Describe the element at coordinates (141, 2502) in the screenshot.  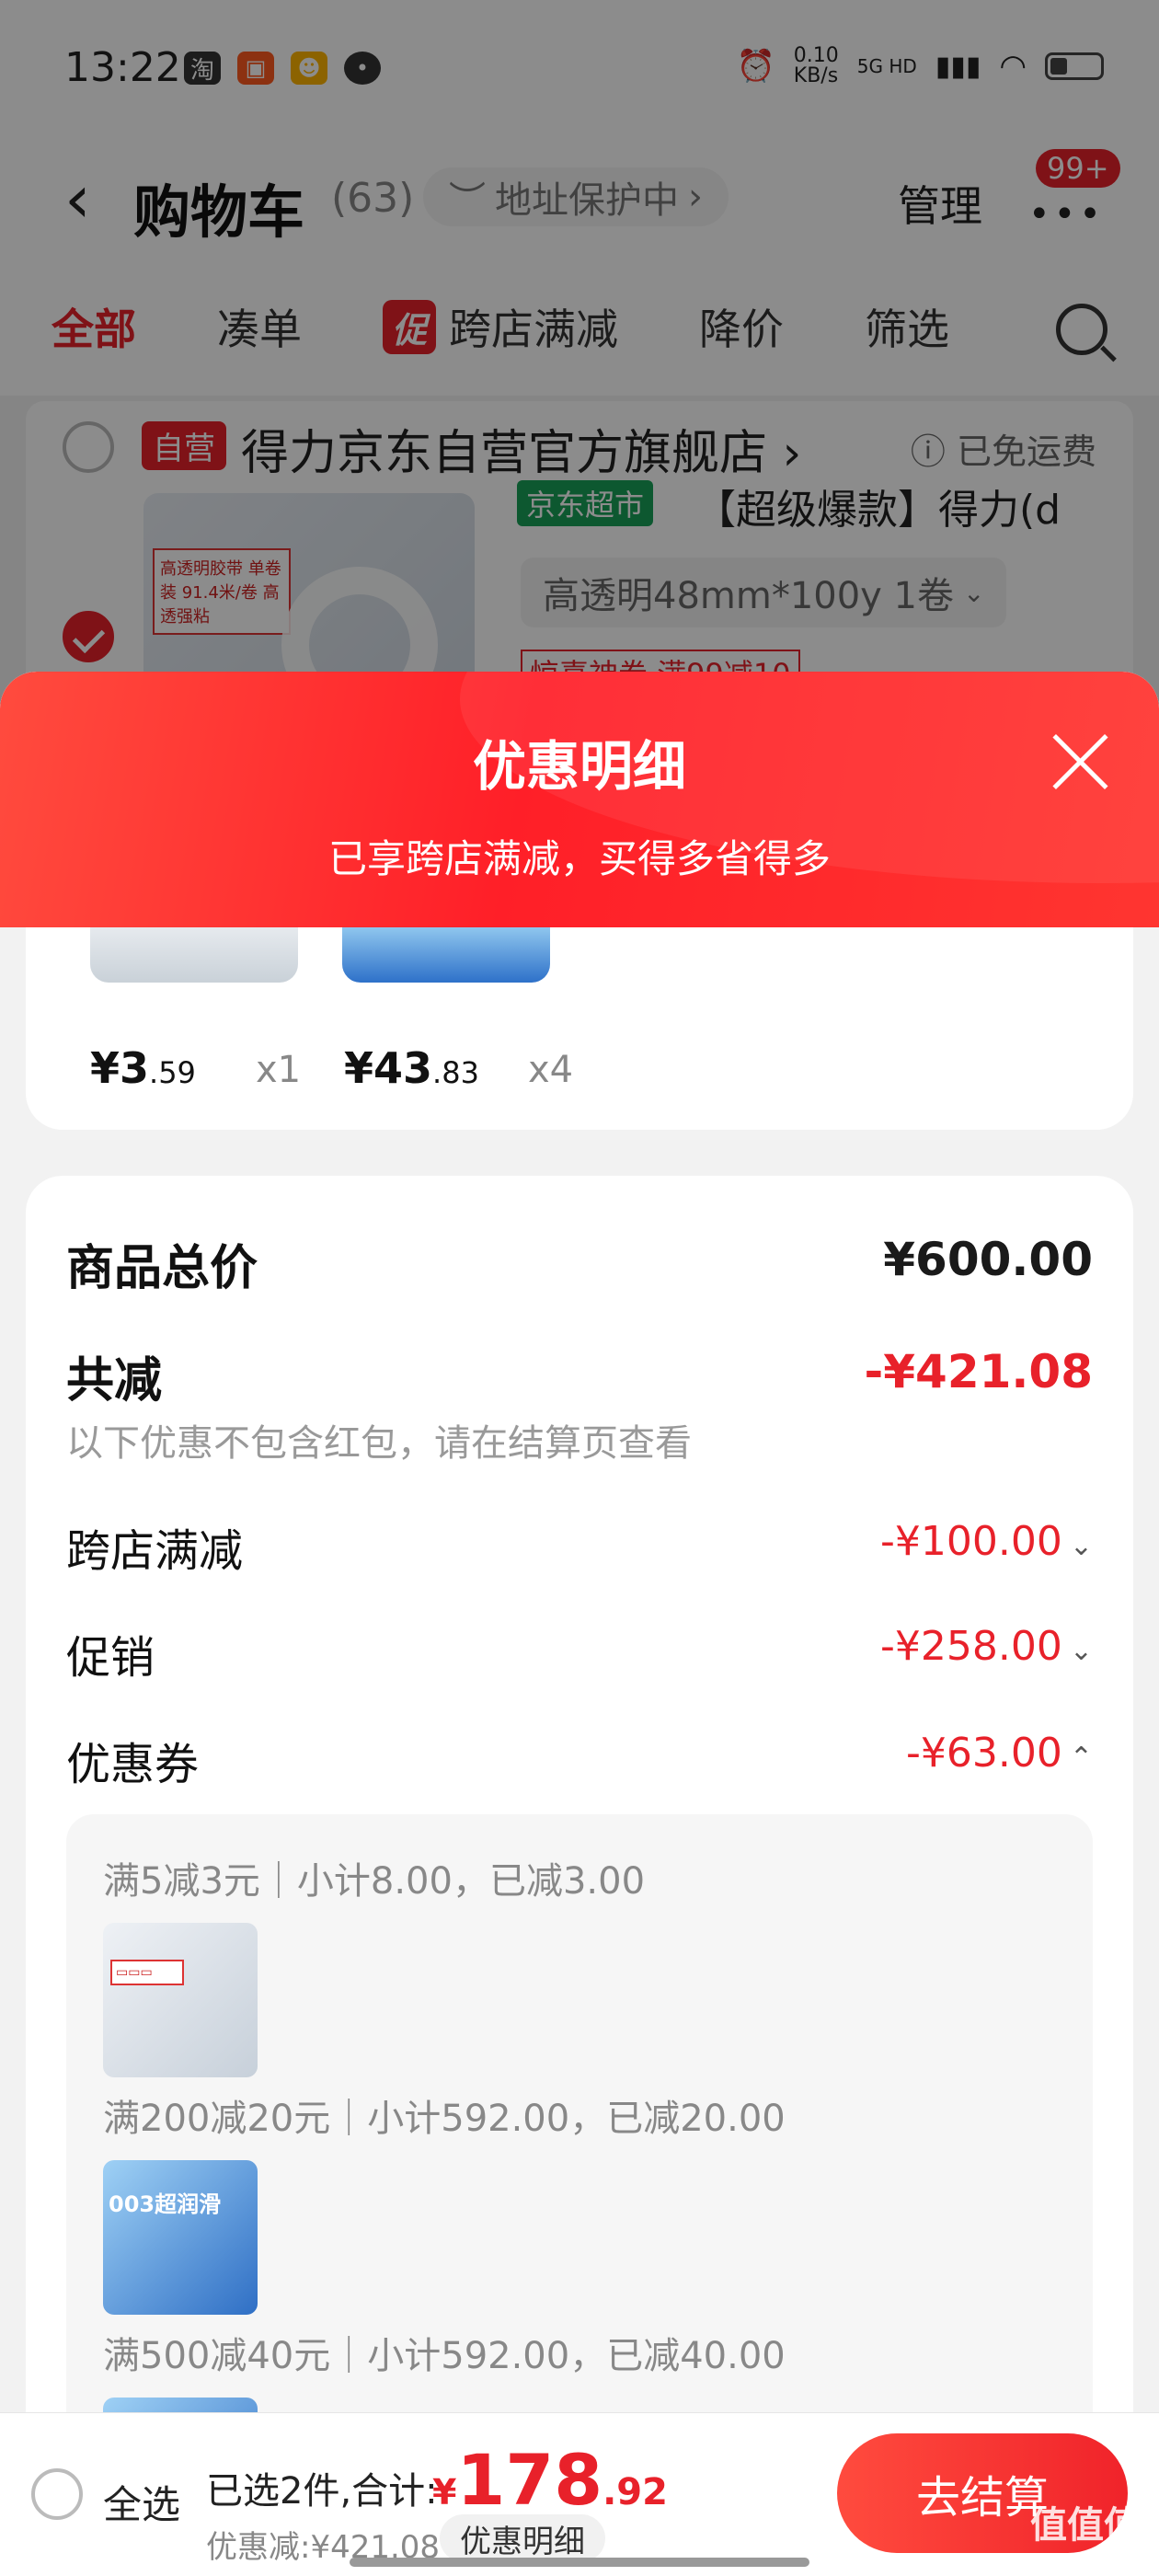
I see `select-all-label: 全选` at that location.